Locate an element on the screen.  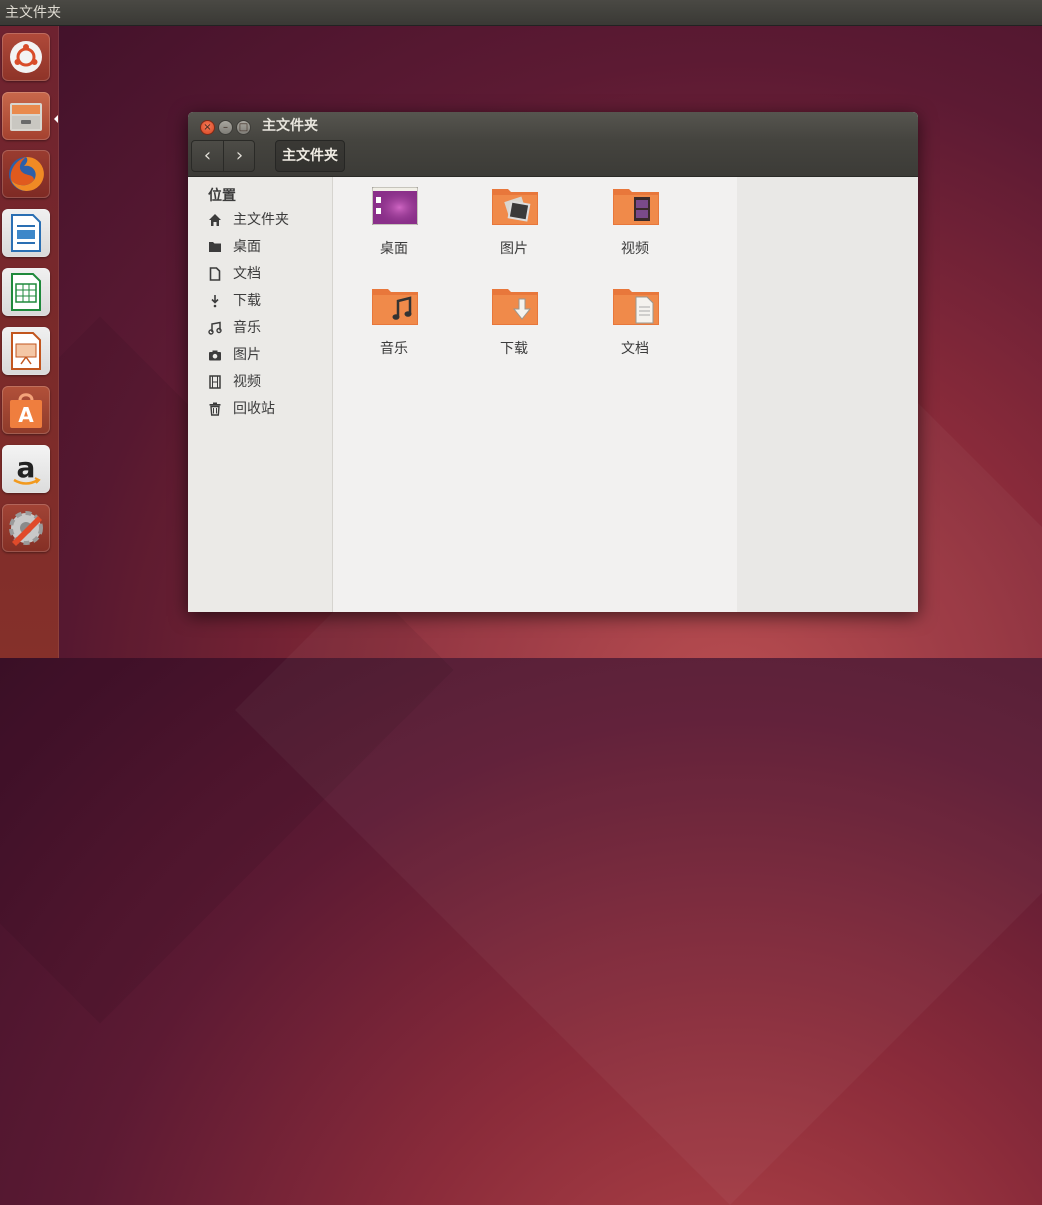
libreoffice-writer-icon is located at coordinates (26, 233).